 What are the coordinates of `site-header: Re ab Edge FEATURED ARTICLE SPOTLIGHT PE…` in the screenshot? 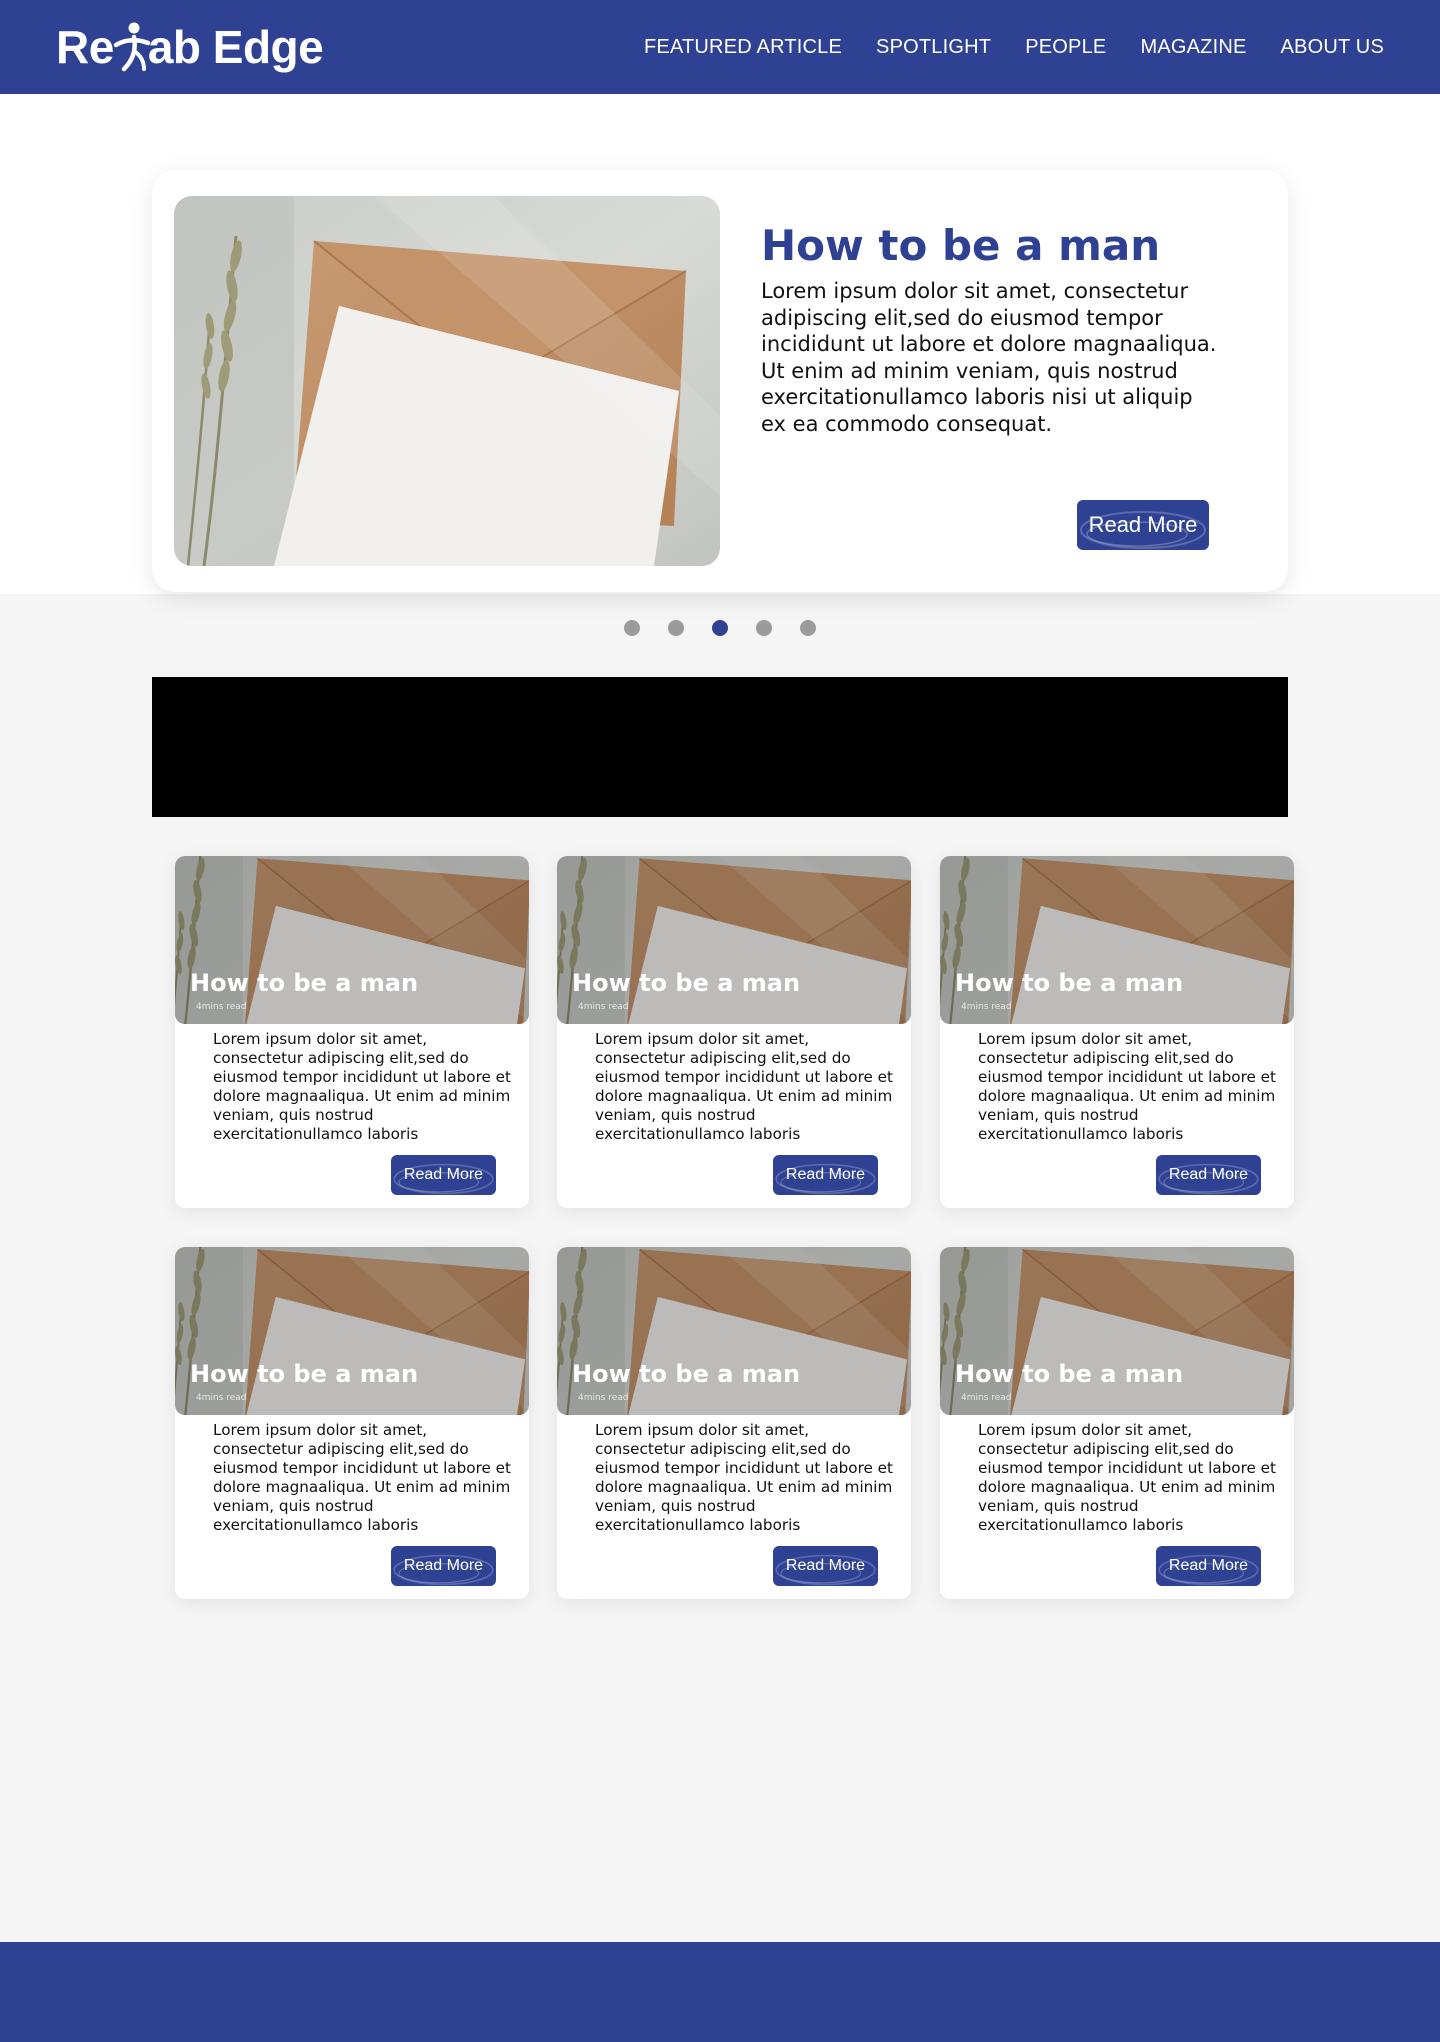 It's located at (720, 47).